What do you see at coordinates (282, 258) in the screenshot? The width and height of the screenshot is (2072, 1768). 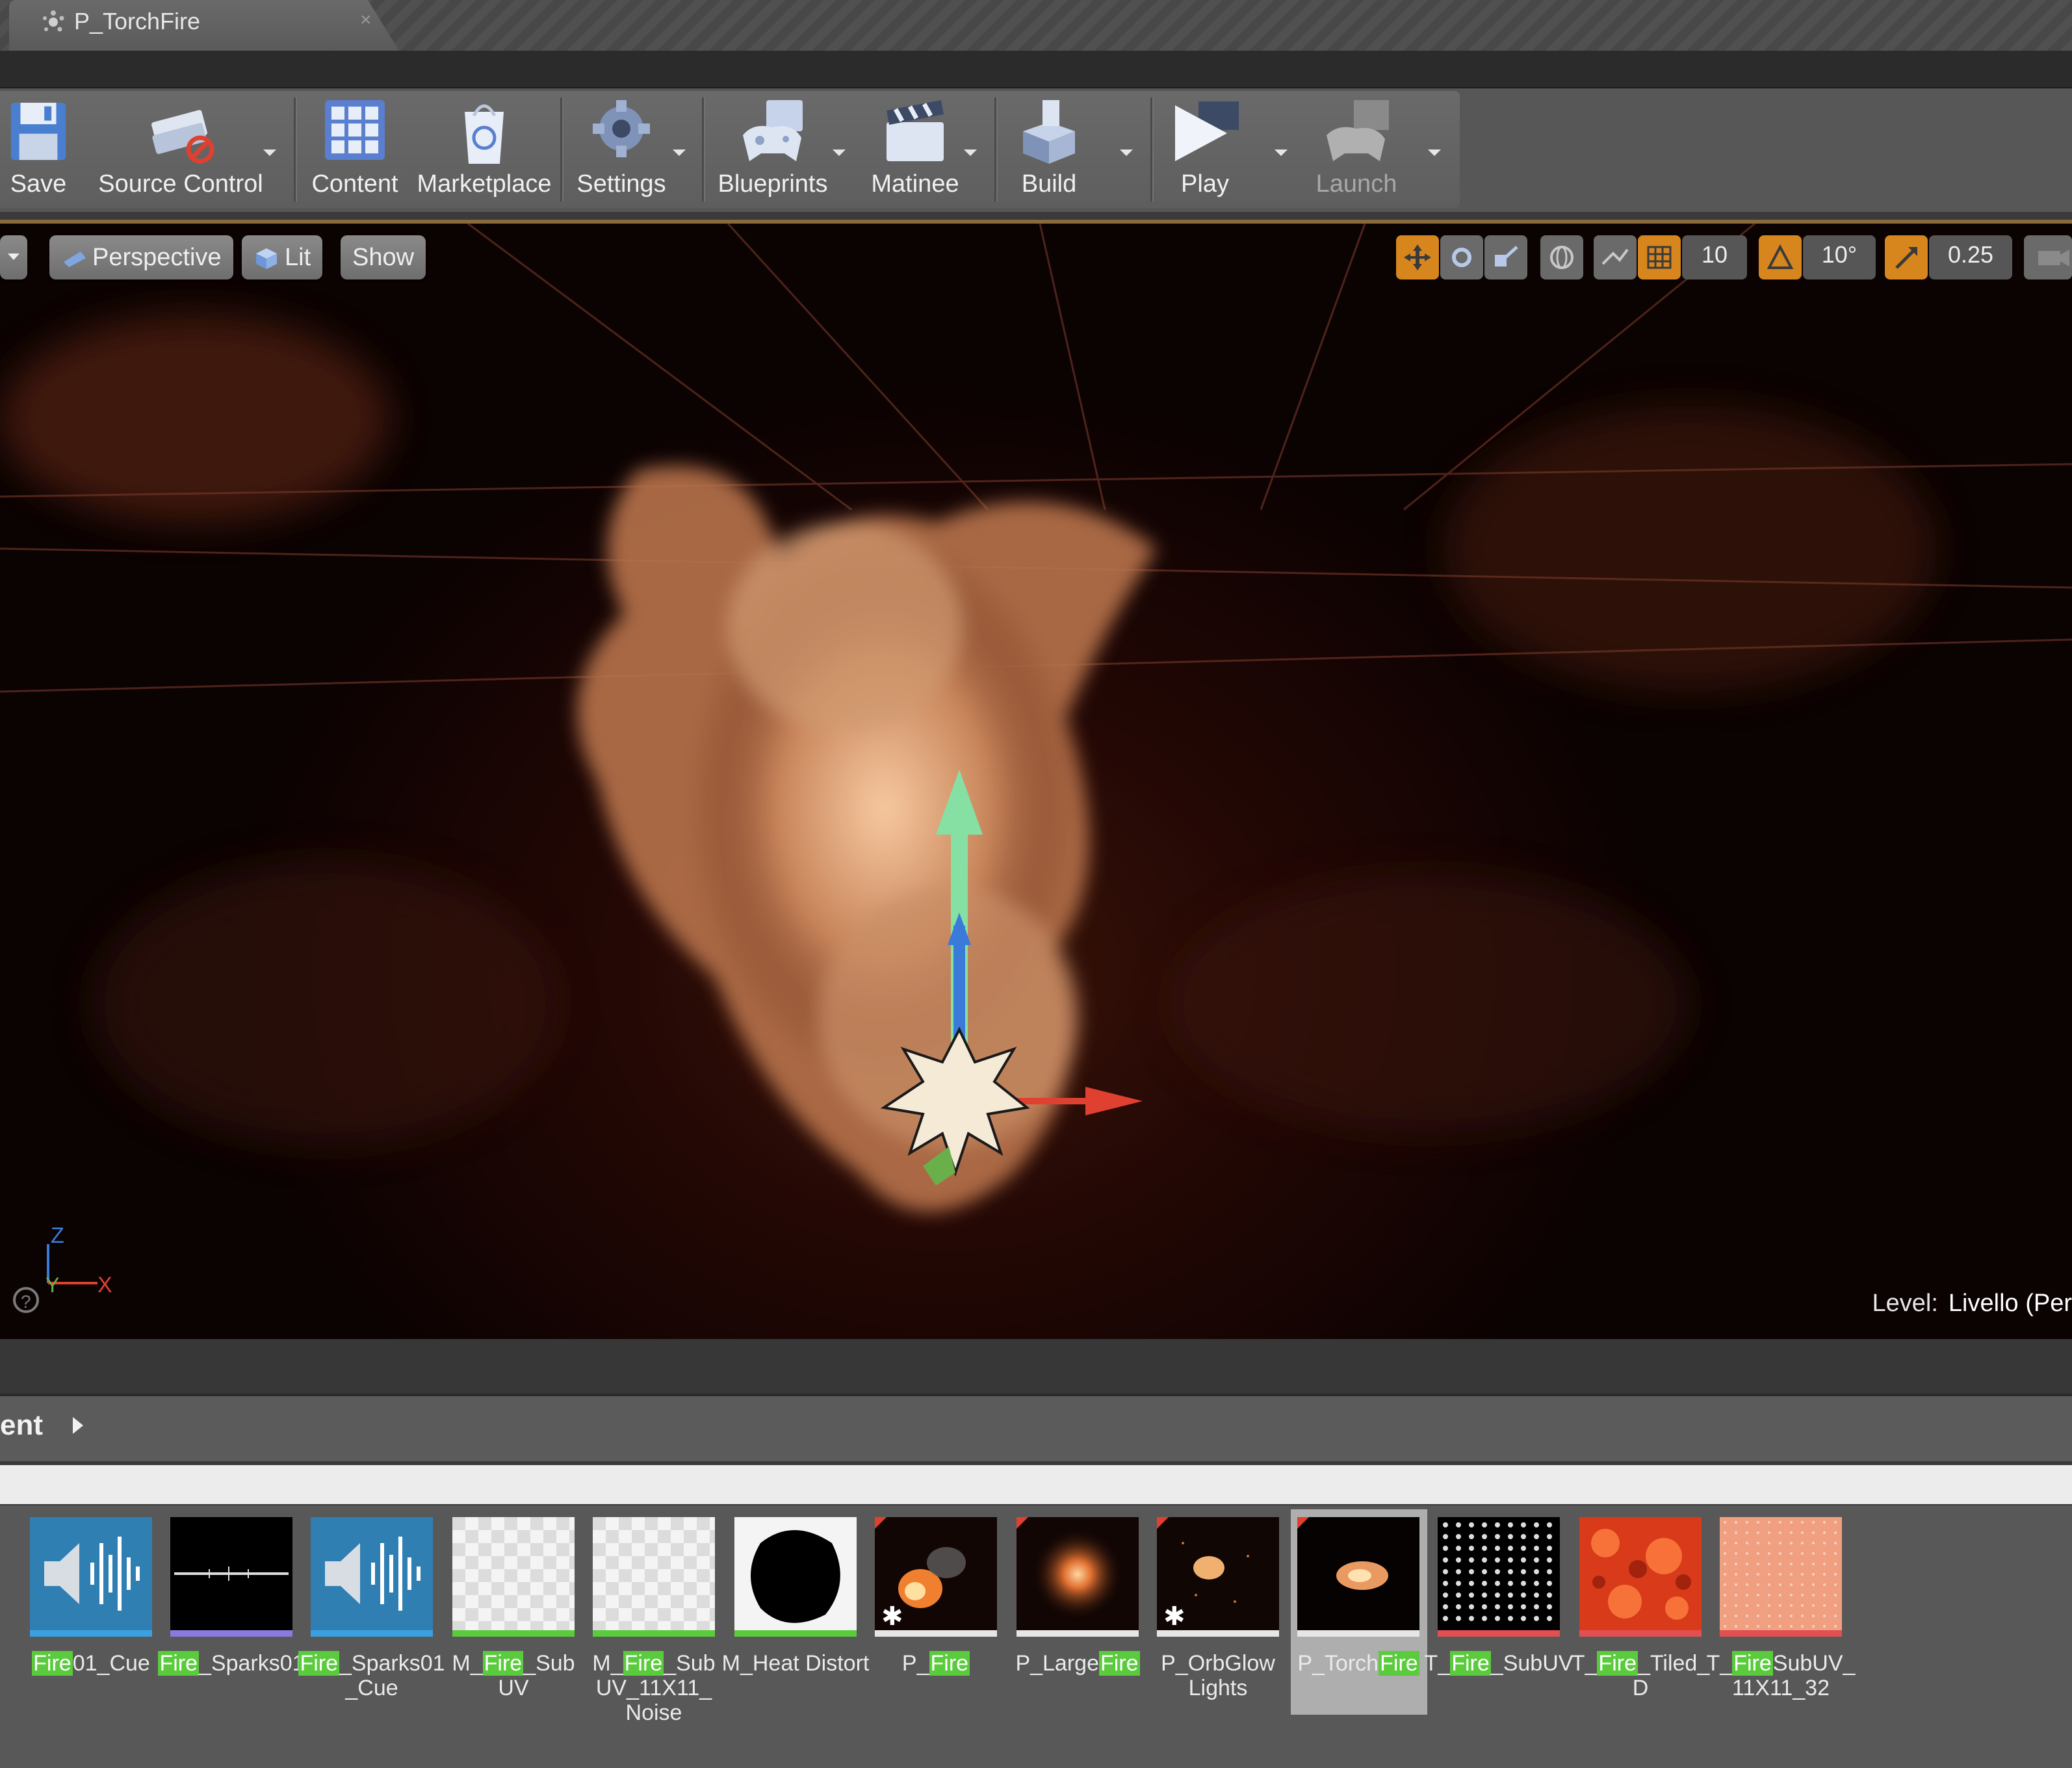 I see `lit-button: Lit` at bounding box center [282, 258].